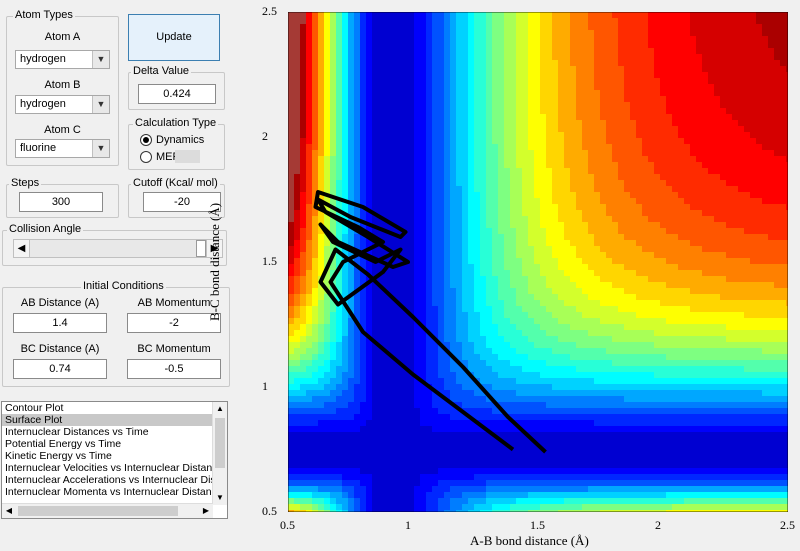  What do you see at coordinates (62, 148) in the screenshot?
I see `atom-c-select: fluorine ▼` at bounding box center [62, 148].